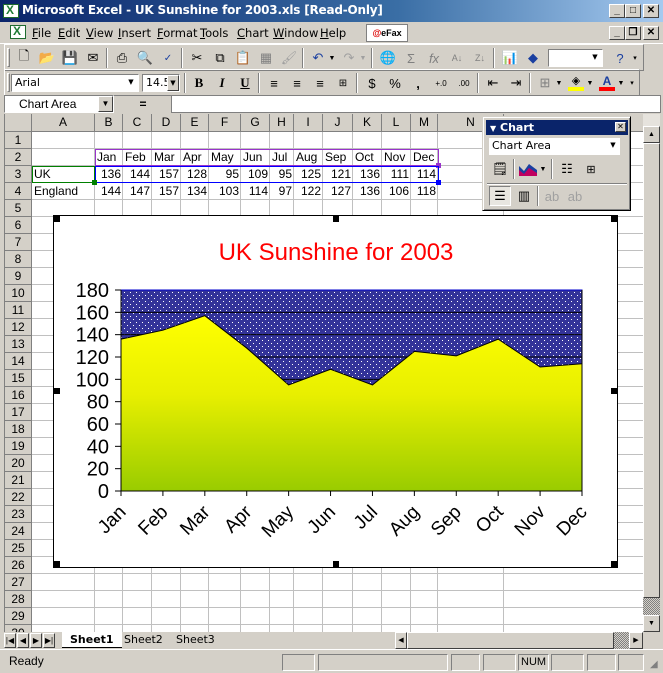  What do you see at coordinates (297, 83) in the screenshot?
I see `align-center-icon: ≡` at bounding box center [297, 83].